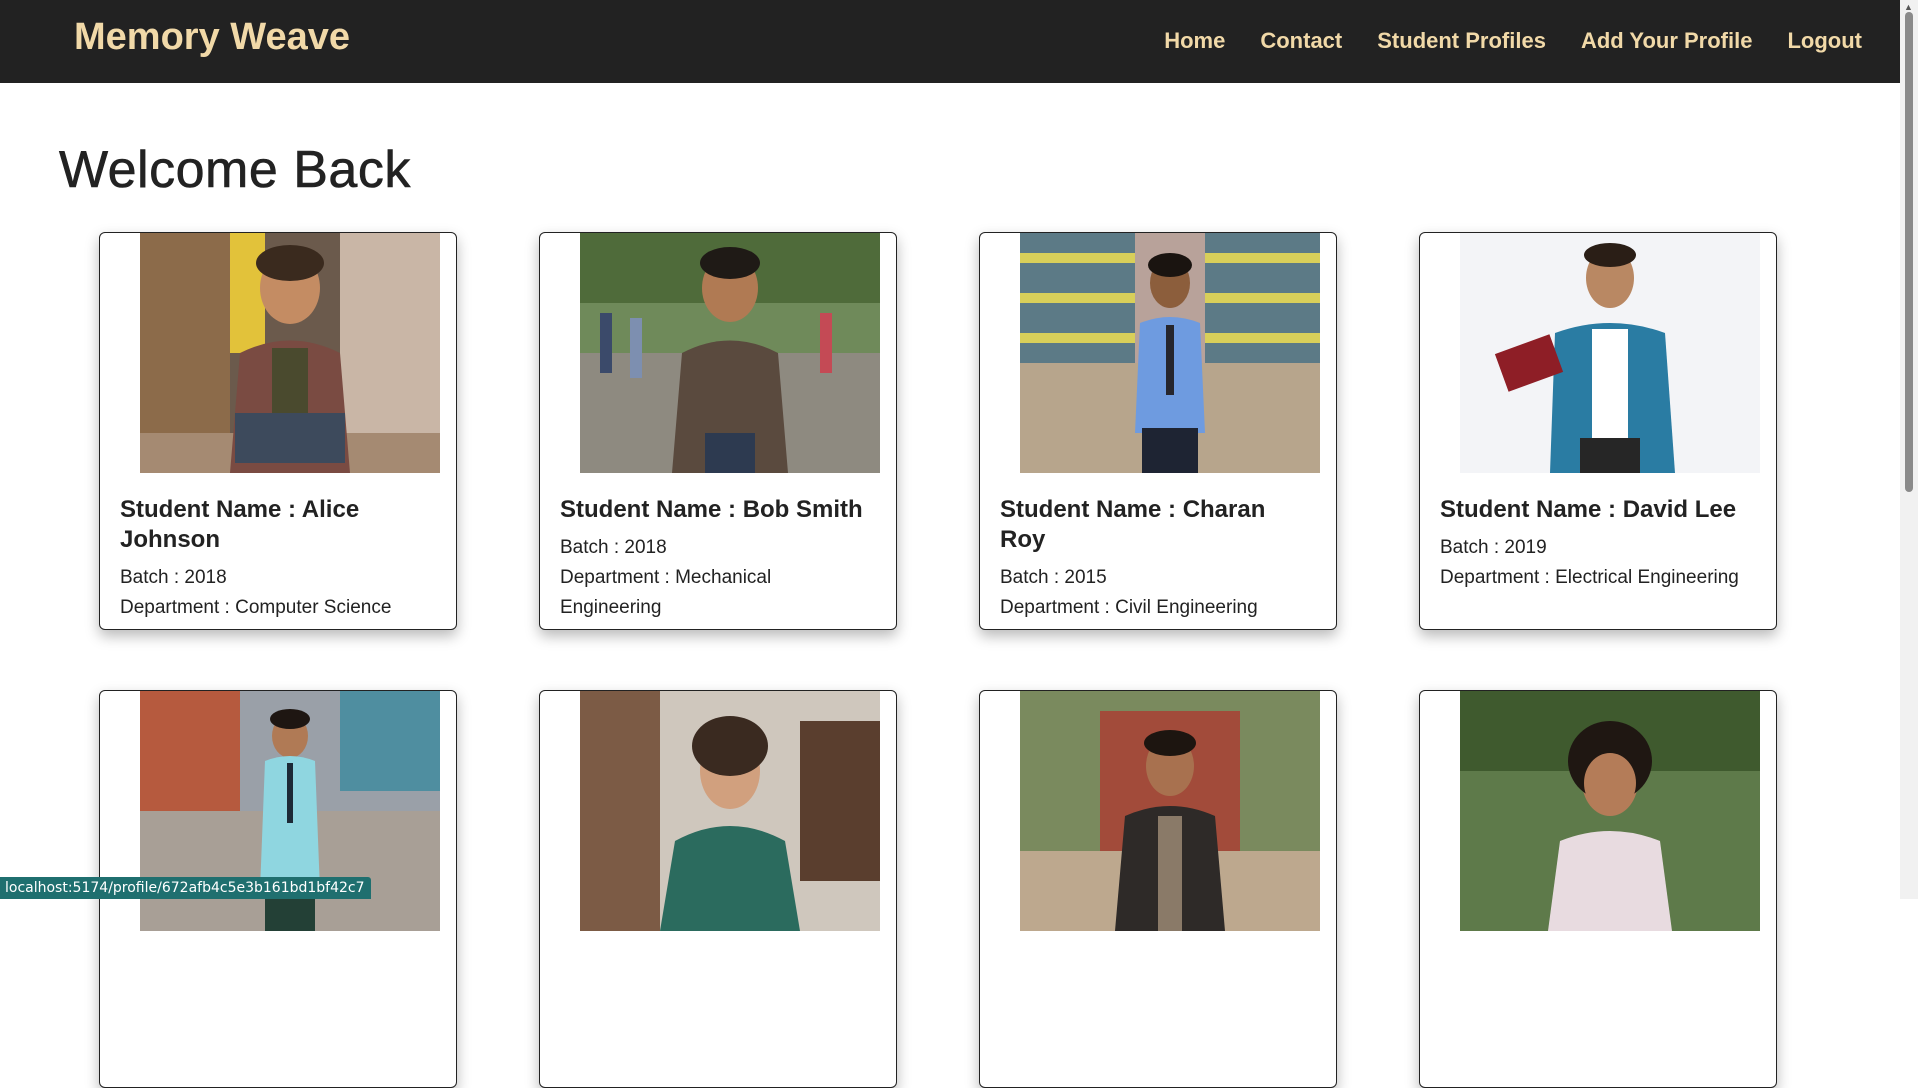  I want to click on student-batch: Batch : 2019, so click(1598, 548).